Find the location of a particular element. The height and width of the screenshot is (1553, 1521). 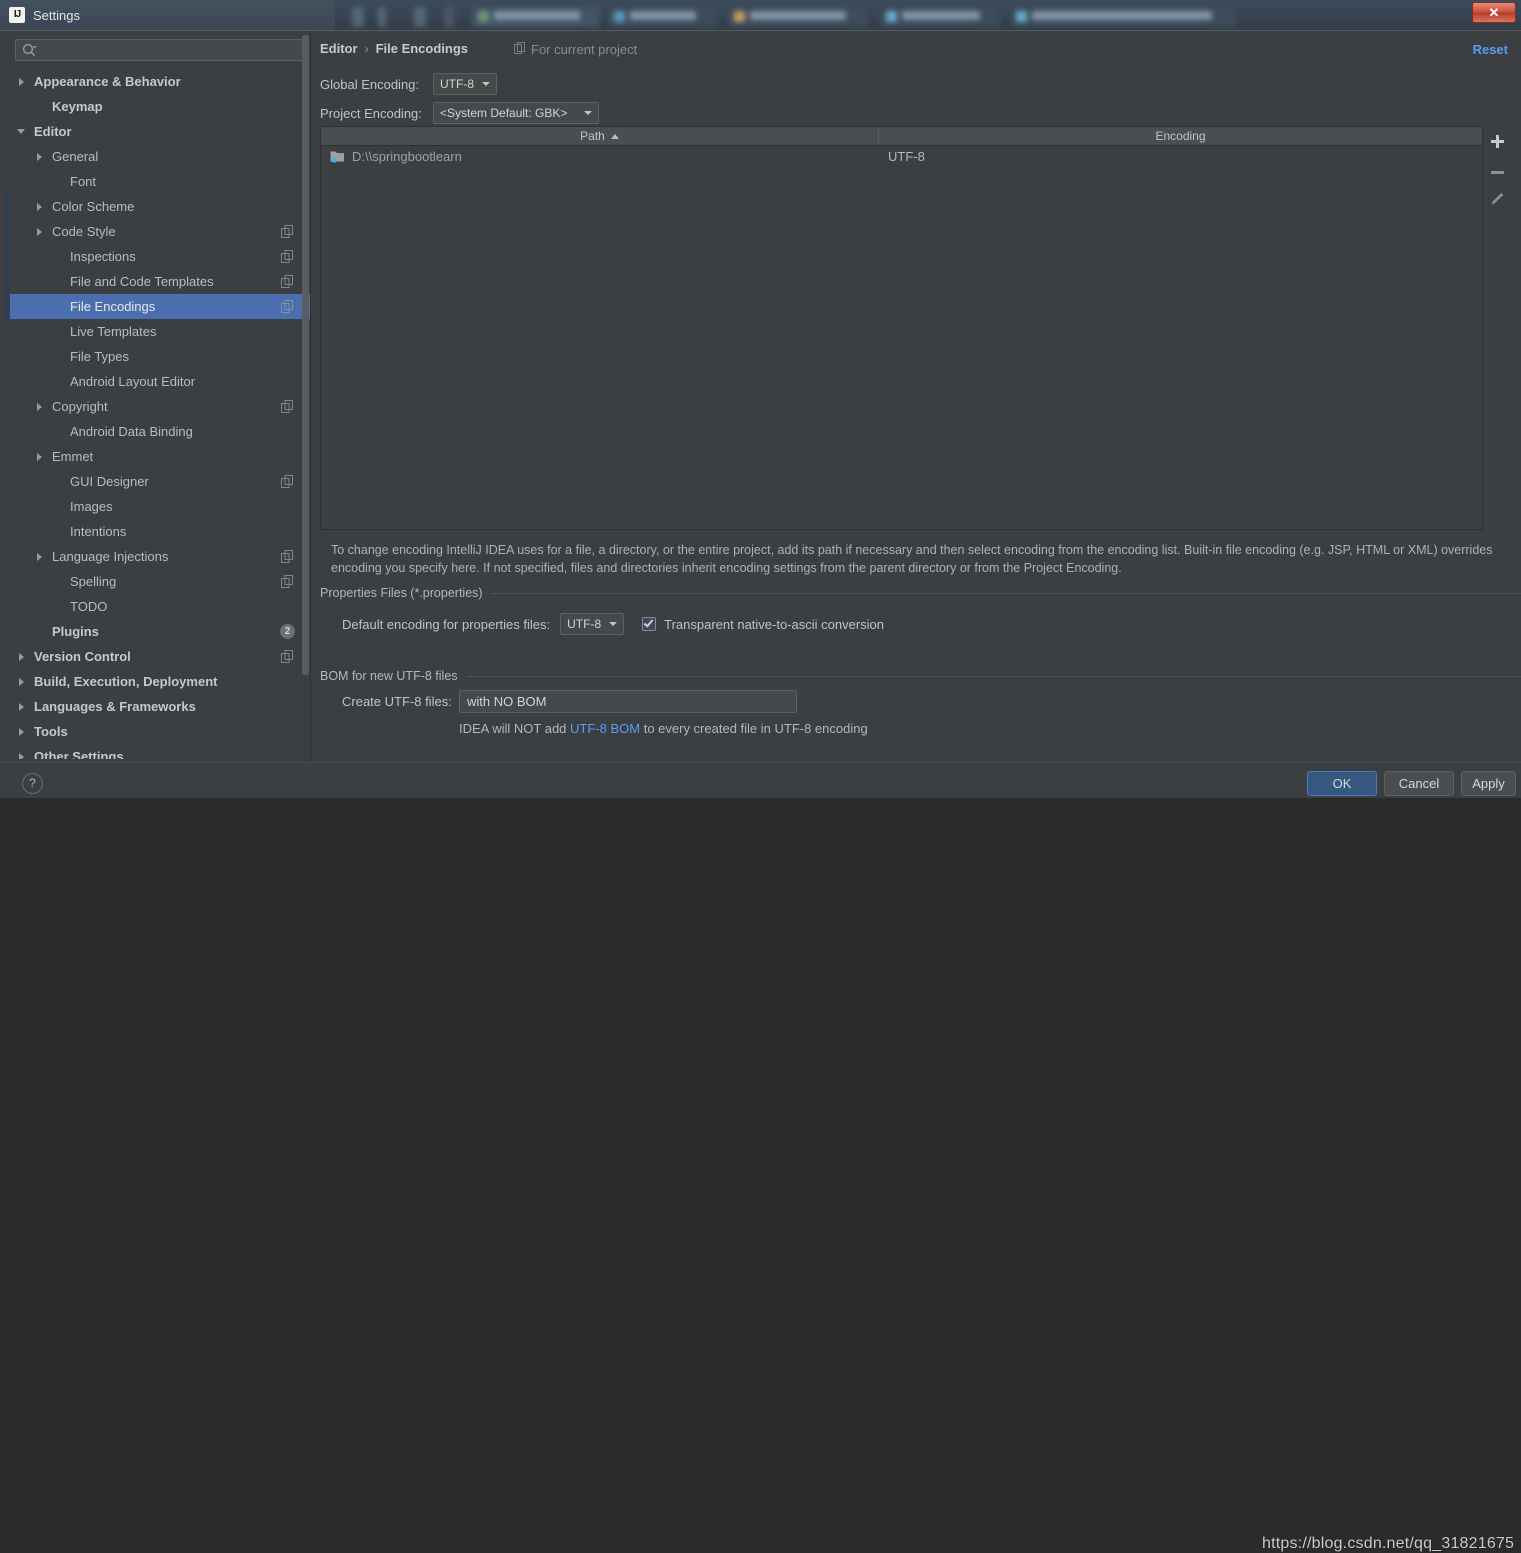

pencil-icon is located at coordinates (1497, 199).